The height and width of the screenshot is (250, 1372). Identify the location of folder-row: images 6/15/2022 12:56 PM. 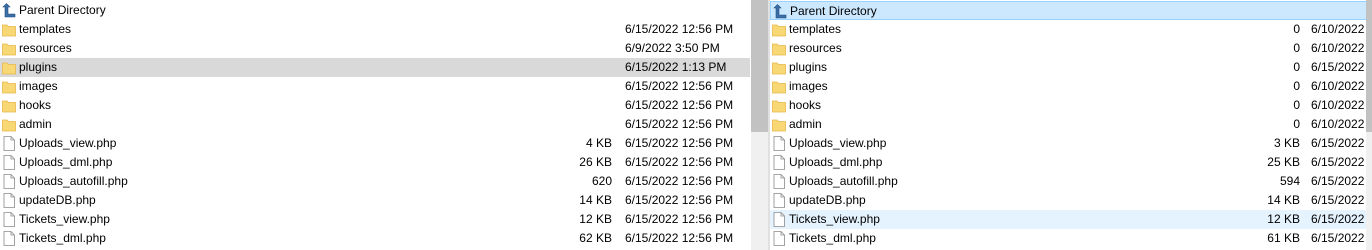
(375, 86).